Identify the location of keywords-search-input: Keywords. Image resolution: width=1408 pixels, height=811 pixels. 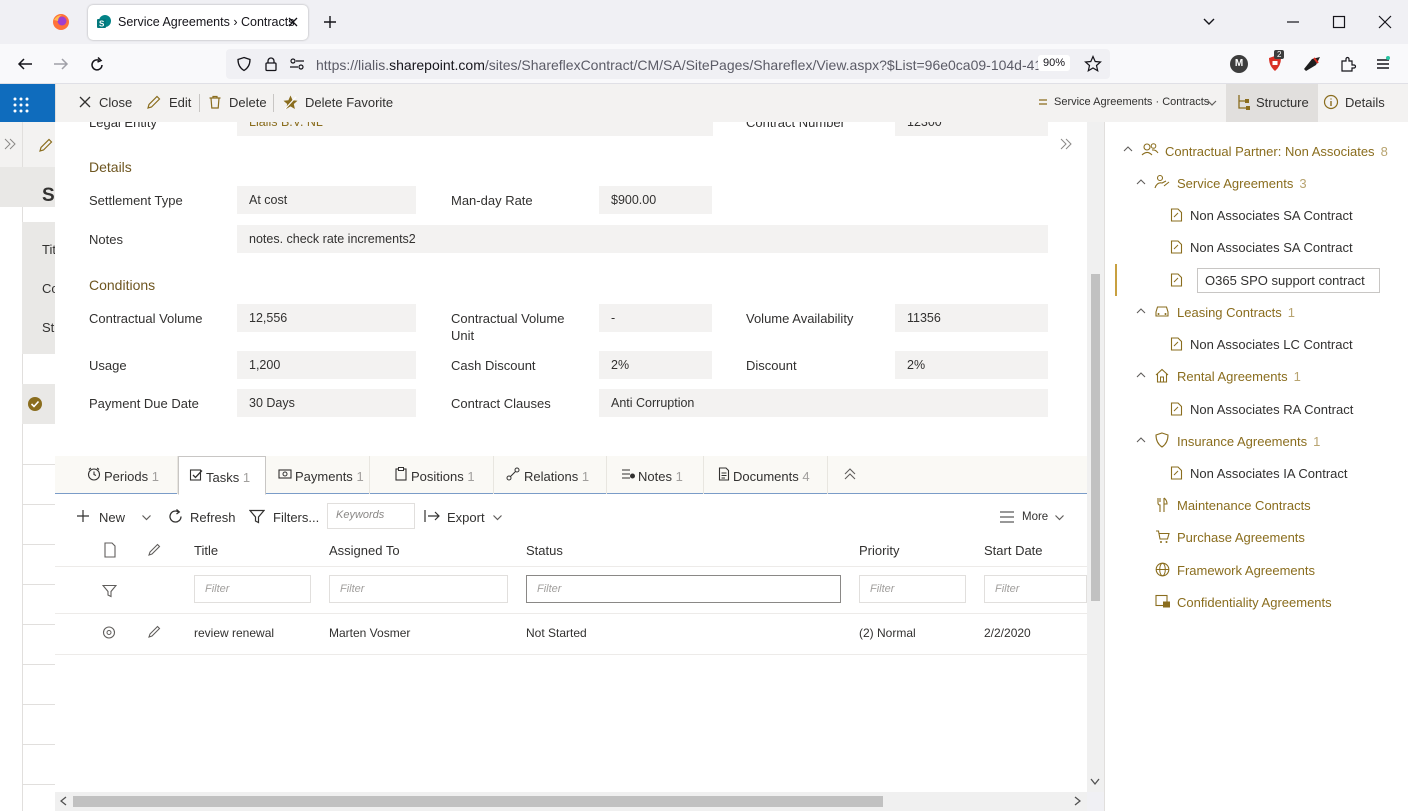
(371, 516).